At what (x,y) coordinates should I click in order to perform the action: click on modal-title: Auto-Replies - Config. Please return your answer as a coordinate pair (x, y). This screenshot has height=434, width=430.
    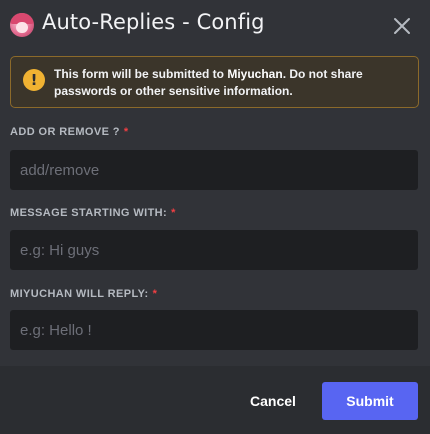
    Looking at the image, I should click on (153, 22).